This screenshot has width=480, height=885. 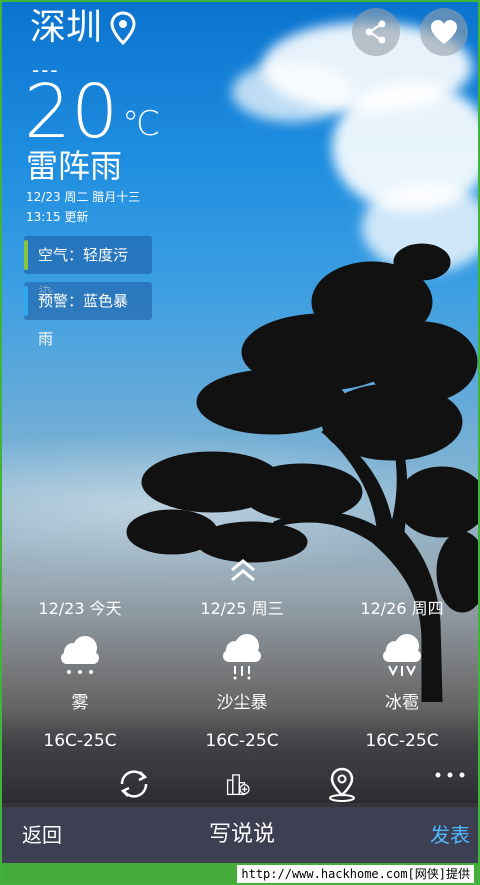 I want to click on forecast-day: 12/23 今天 雾 16C-25C, so click(x=81, y=674).